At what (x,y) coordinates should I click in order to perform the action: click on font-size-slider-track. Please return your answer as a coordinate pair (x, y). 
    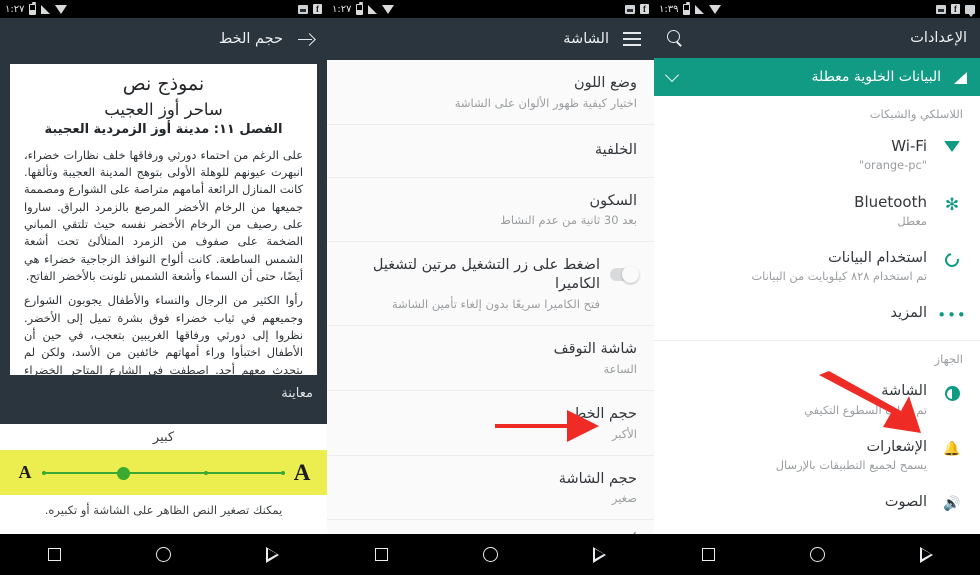
    Looking at the image, I should click on (163, 473).